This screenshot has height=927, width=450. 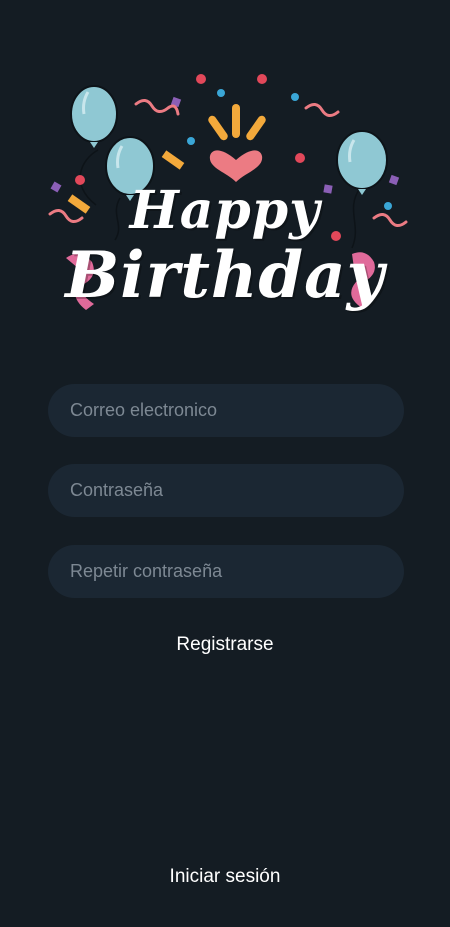 What do you see at coordinates (117, 490) in the screenshot?
I see `password-placeholder: Contraseña` at bounding box center [117, 490].